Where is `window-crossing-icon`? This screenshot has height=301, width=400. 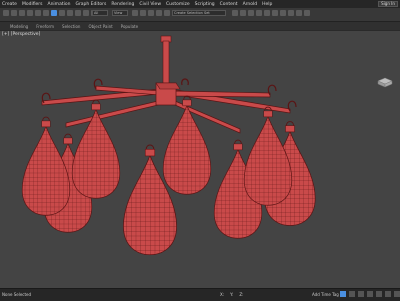
window-crossing-icon is located at coordinates (70, 13).